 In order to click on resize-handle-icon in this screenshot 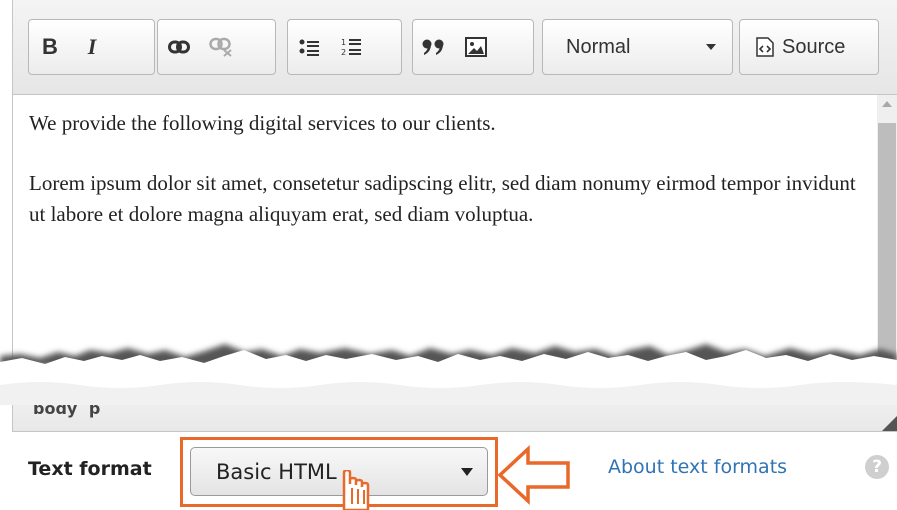, I will do `click(889, 423)`.